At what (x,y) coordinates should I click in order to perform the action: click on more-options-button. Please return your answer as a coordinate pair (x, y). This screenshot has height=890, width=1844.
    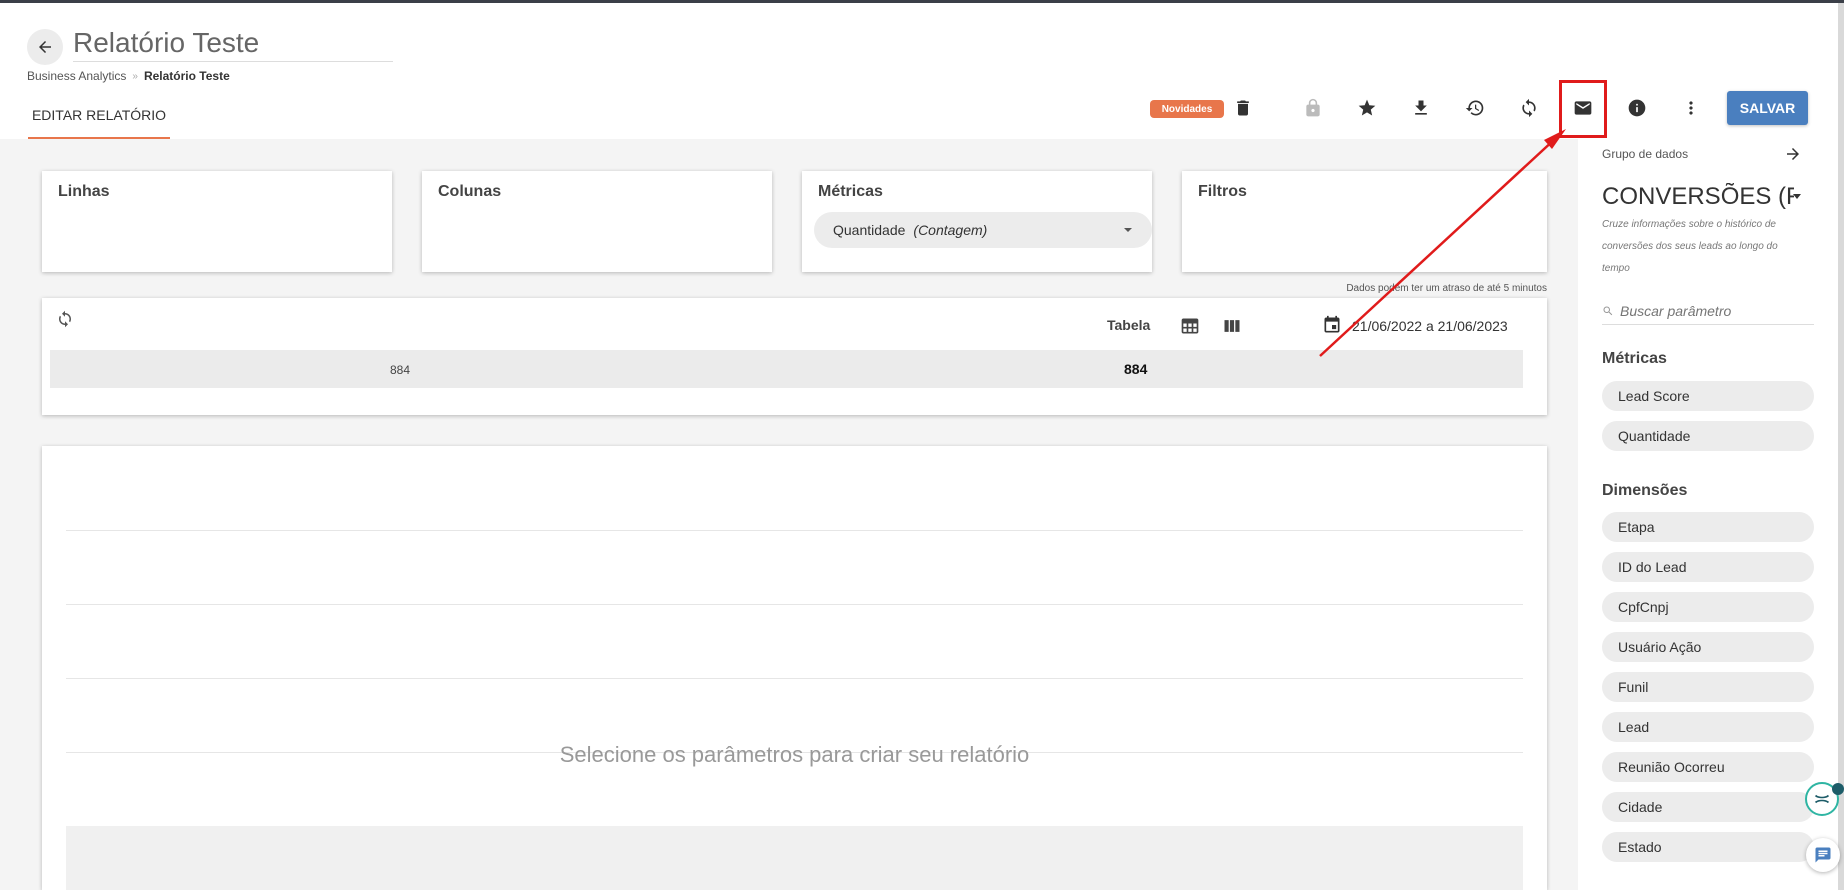
    Looking at the image, I should click on (1691, 108).